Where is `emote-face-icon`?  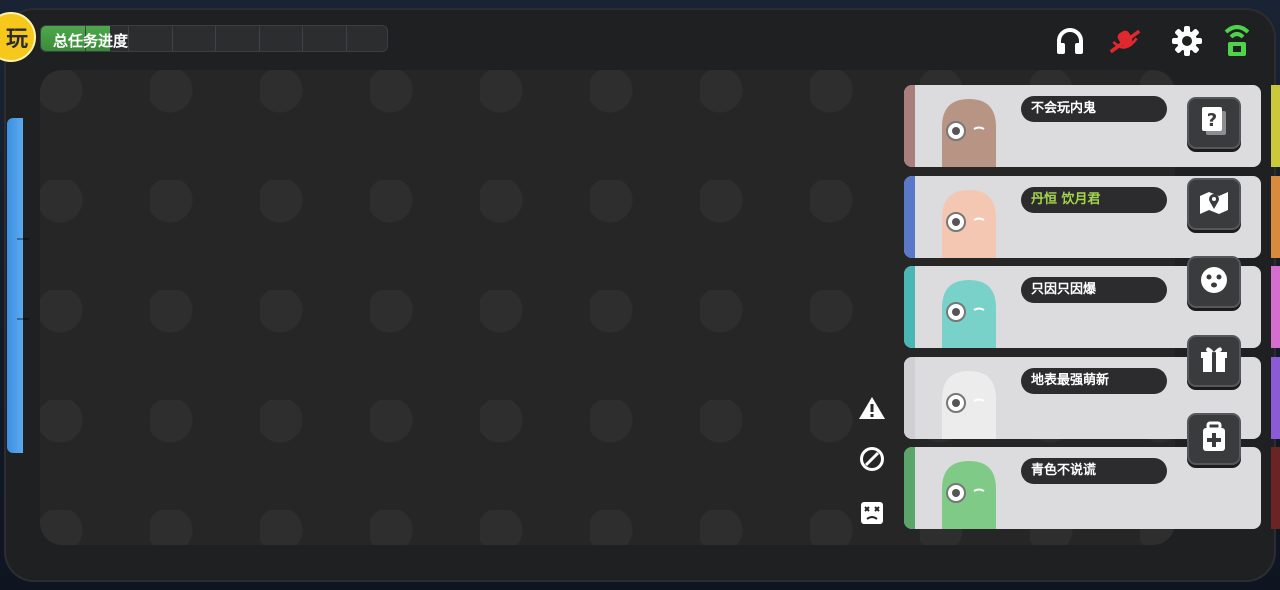
emote-face-icon is located at coordinates (1214, 282).